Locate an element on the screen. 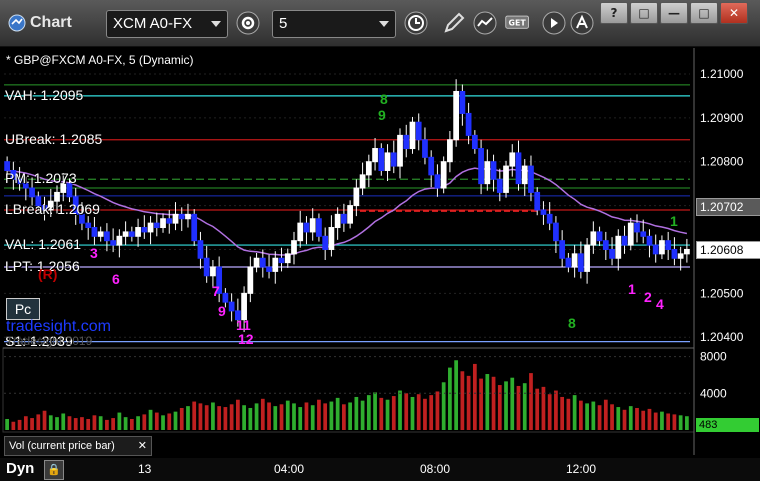 The height and width of the screenshot is (481, 760). level-label: PM: 1.2073 is located at coordinates (41, 178).